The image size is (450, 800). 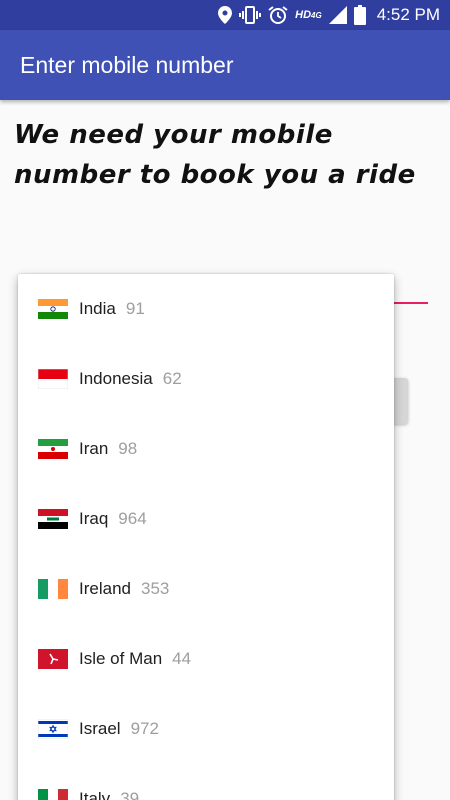 I want to click on hd-icon: HD 4G, so click(x=308, y=15).